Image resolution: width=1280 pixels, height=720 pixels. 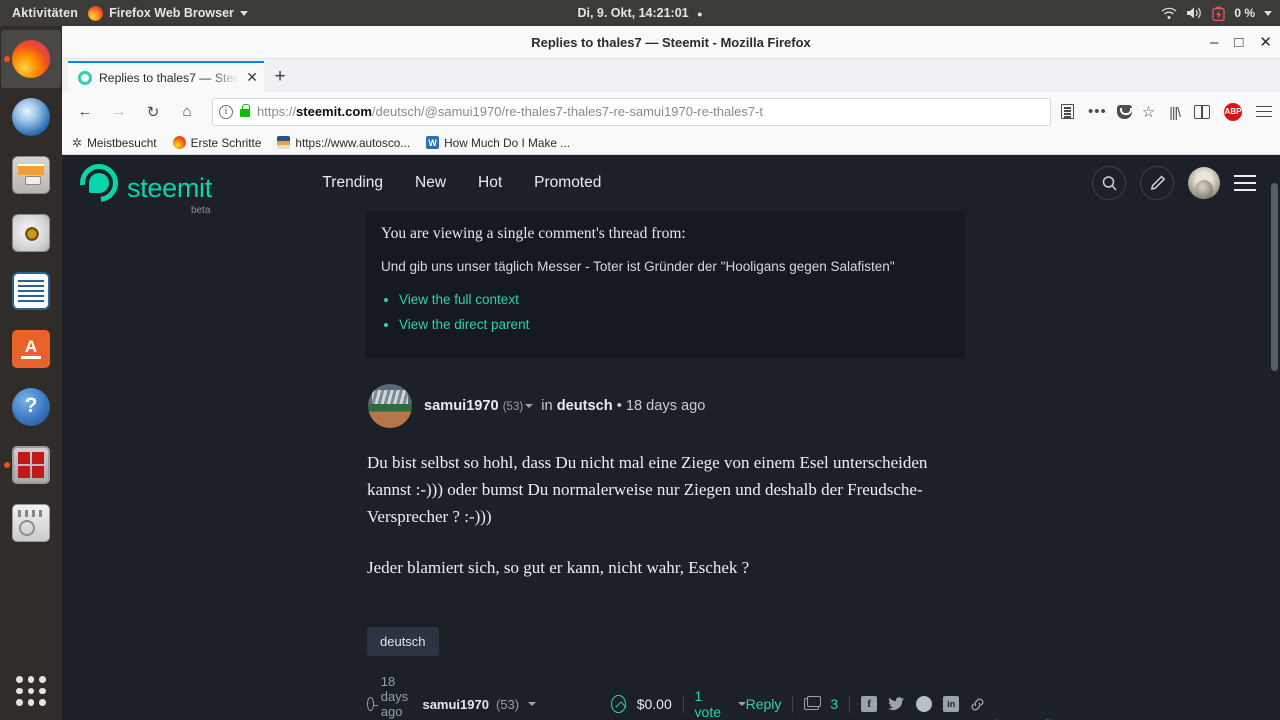 What do you see at coordinates (764, 704) in the screenshot?
I see `reply-button: Reply` at bounding box center [764, 704].